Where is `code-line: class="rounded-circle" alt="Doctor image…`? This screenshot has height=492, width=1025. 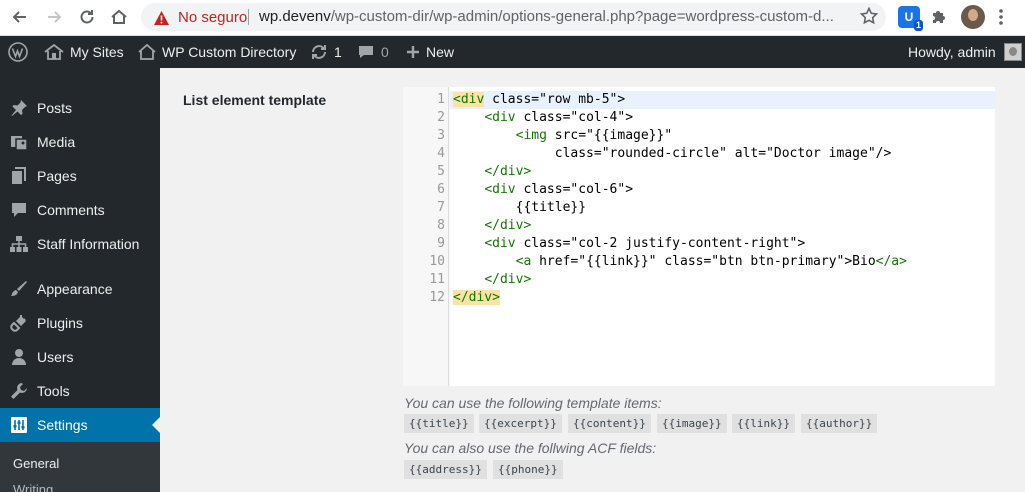 code-line: class="rounded-circle" alt="Doctor image… is located at coordinates (672, 154).